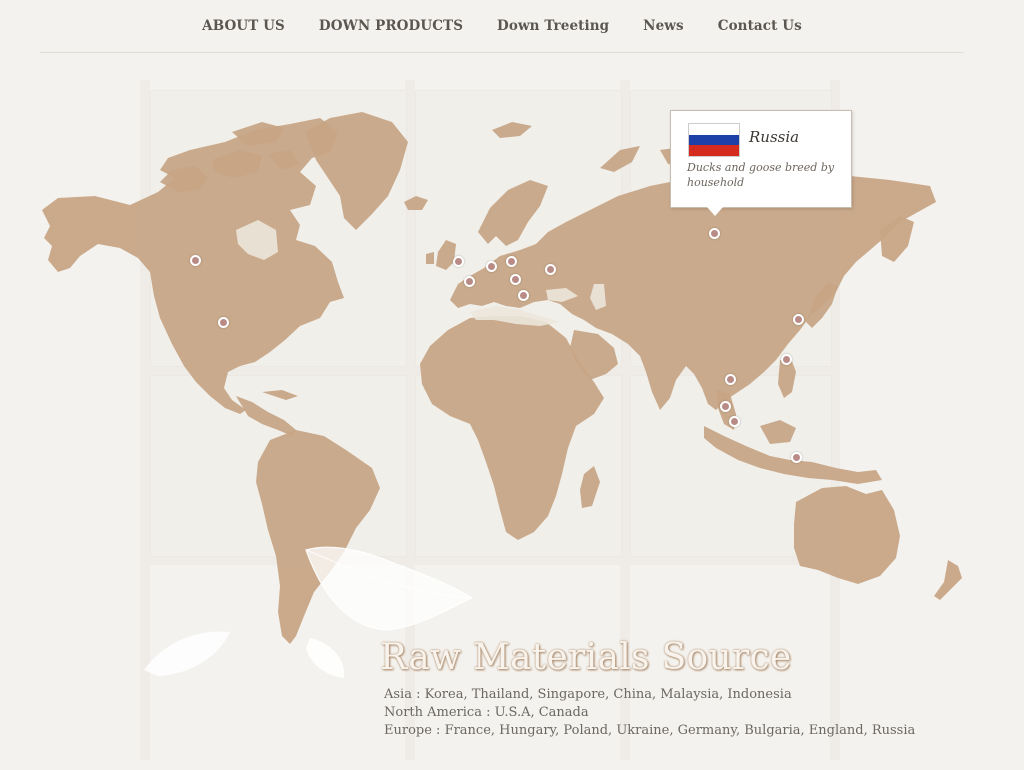 Image resolution: width=1024 pixels, height=770 pixels. I want to click on pin-bulgaria, so click(523, 295).